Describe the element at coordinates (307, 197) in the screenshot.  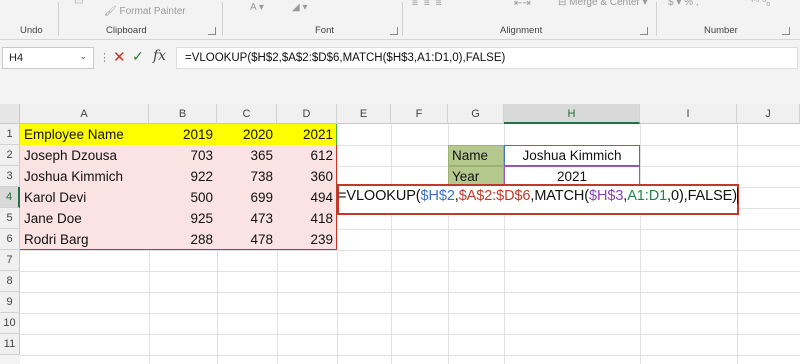
I see `table-cell: 494` at that location.